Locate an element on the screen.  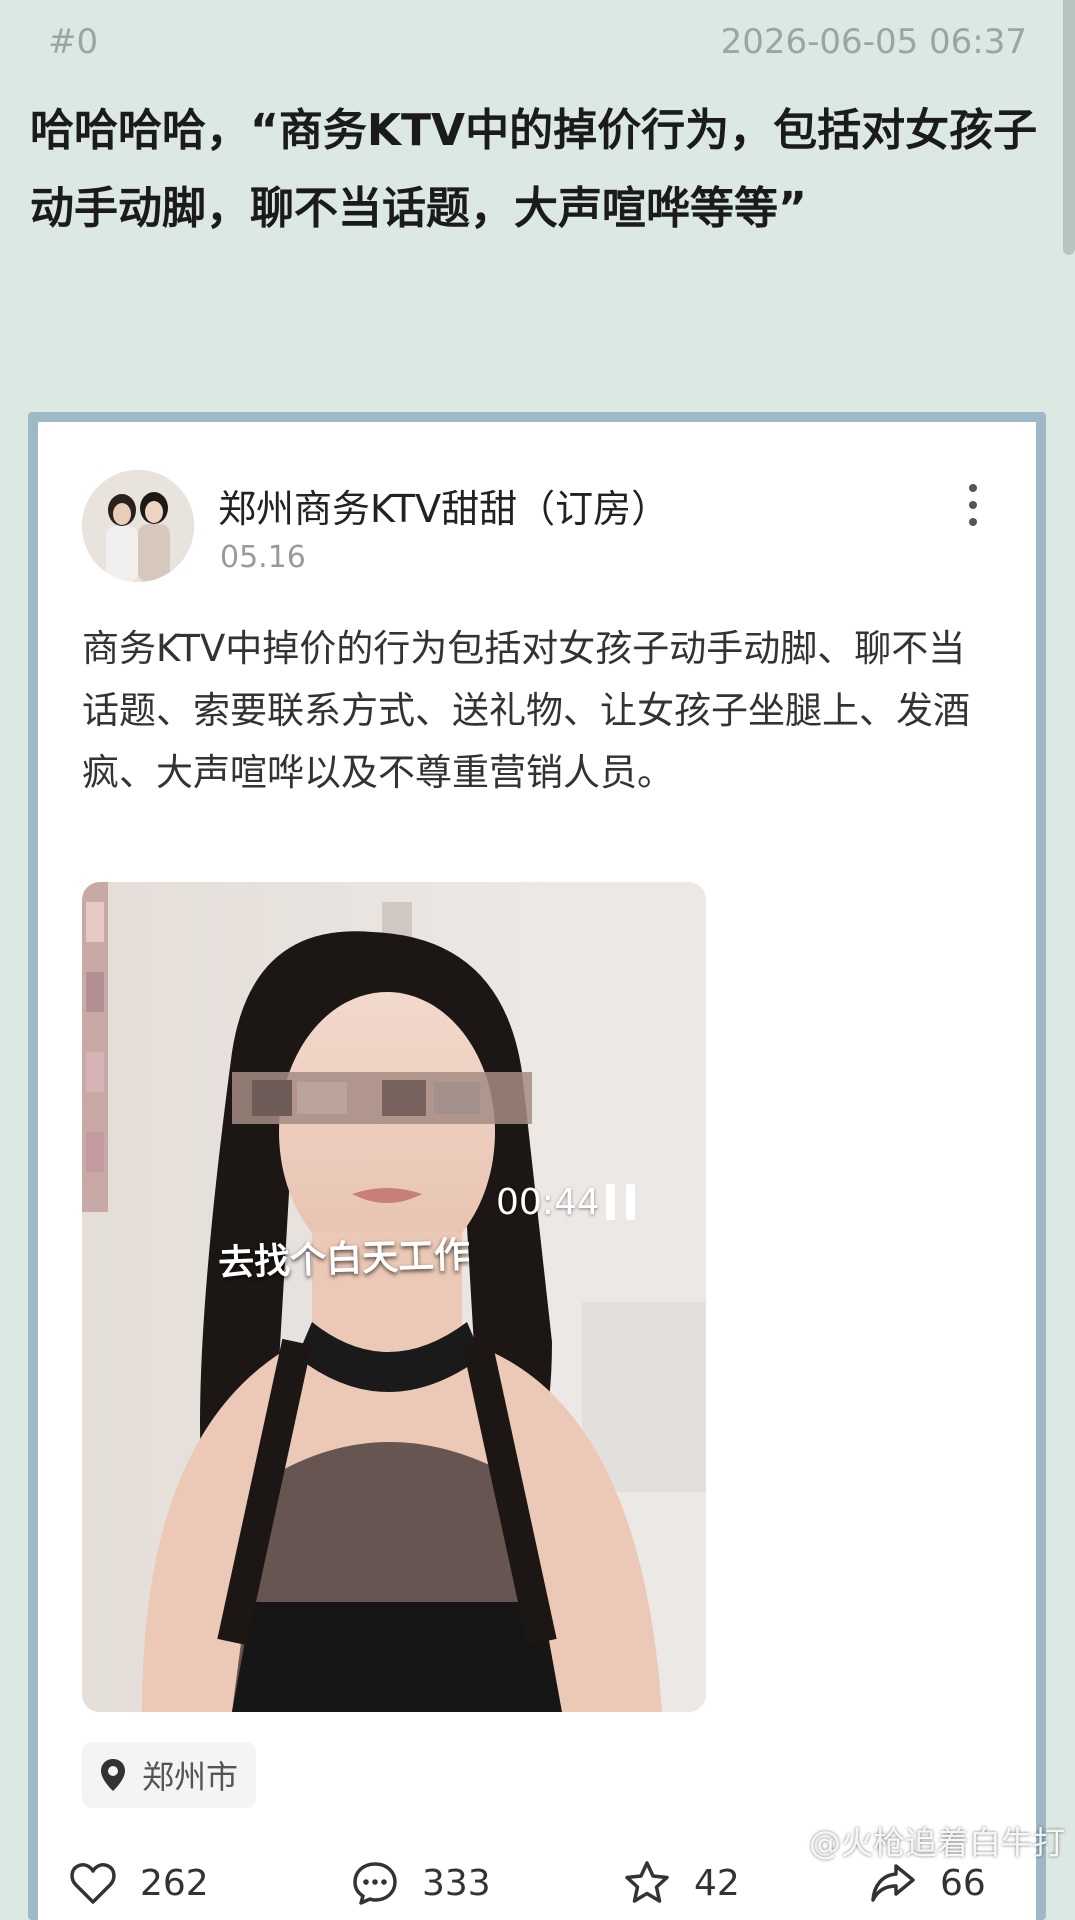
comment-count: 333 is located at coordinates (456, 1883).